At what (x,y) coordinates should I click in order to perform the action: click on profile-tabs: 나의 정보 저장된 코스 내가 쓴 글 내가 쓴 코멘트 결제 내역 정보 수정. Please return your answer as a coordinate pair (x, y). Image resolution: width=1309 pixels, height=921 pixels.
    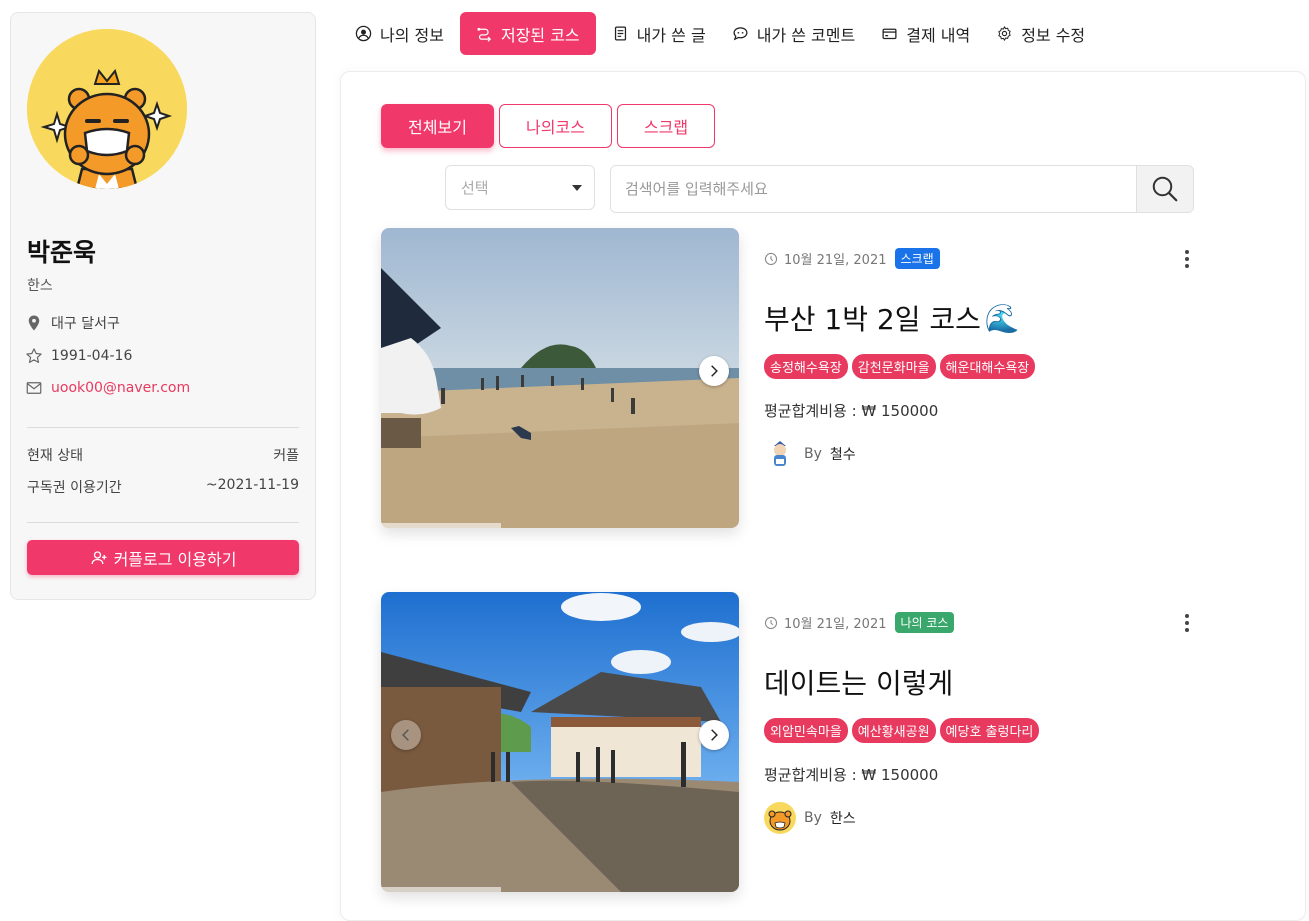
    Looking at the image, I should click on (723, 33).